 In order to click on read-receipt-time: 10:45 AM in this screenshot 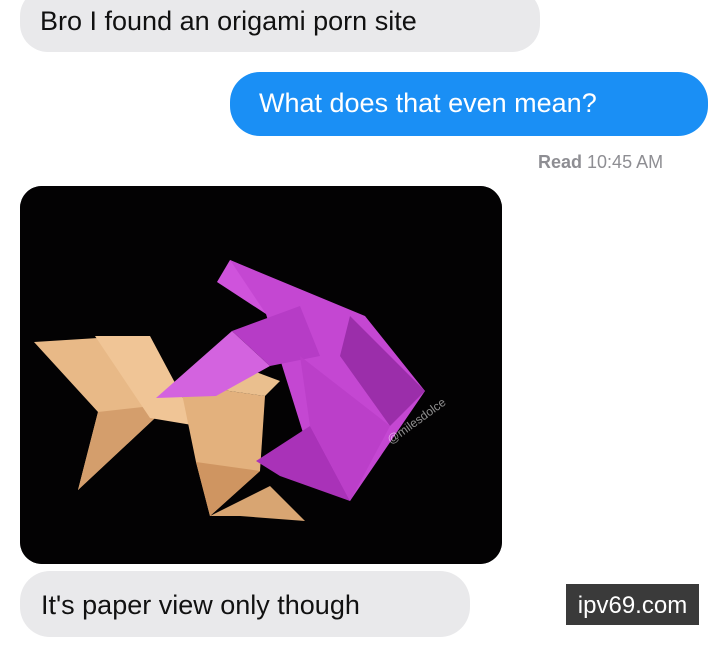, I will do `click(625, 162)`.